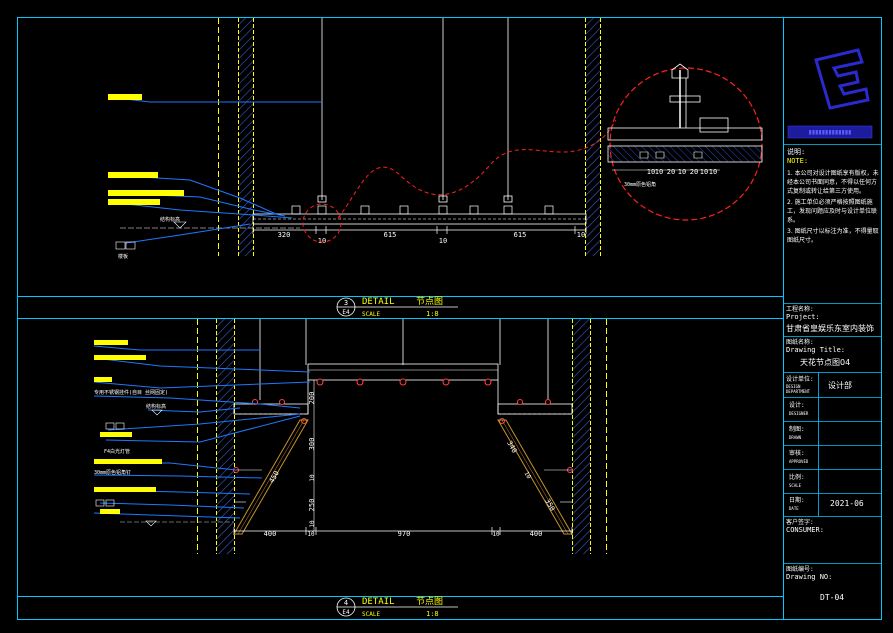  Describe the element at coordinates (403, 372) in the screenshot. I see `light-trough-box` at that location.